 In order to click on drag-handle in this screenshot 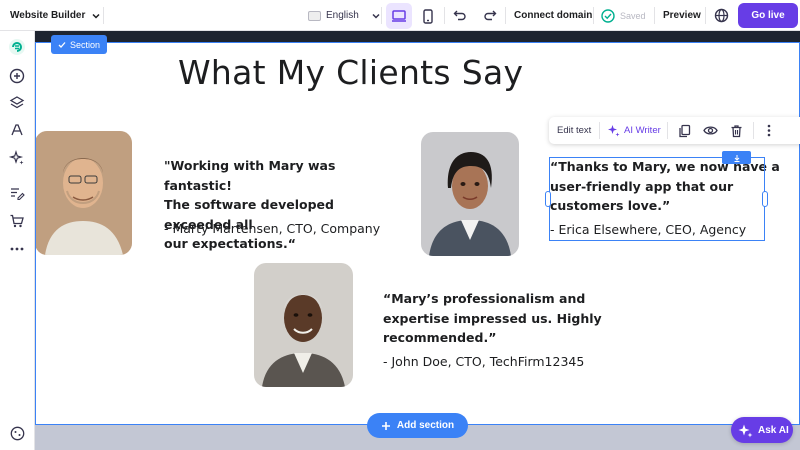, I will do `click(736, 157)`.